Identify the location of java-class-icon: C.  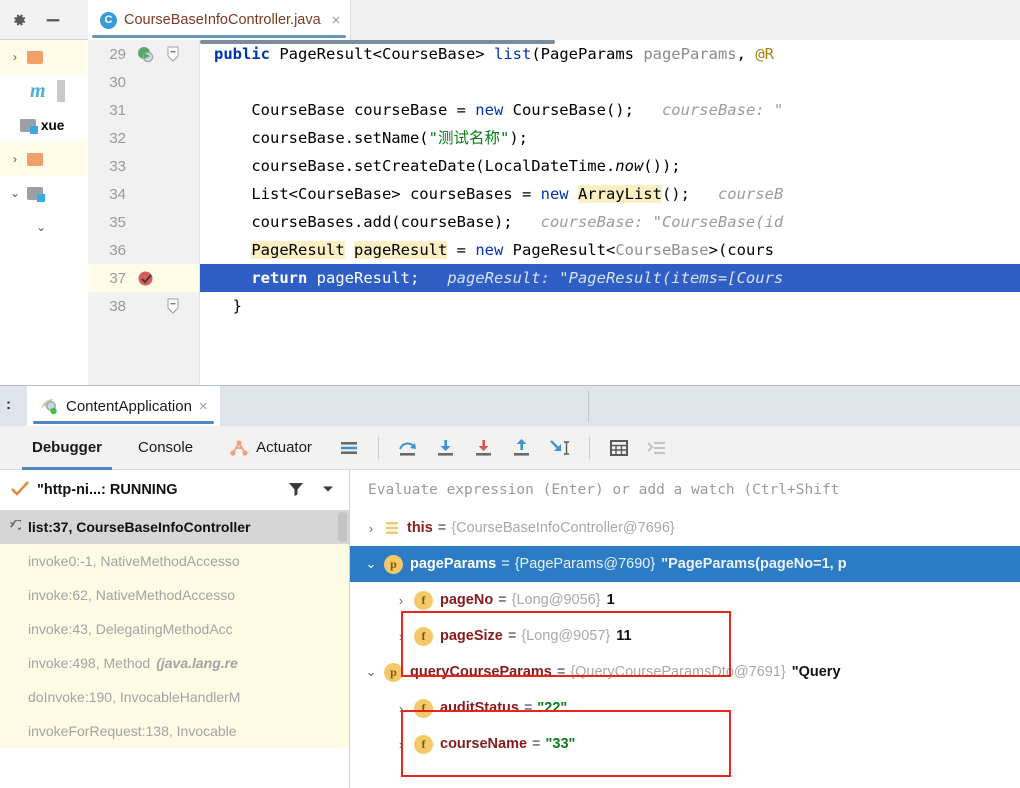
(108, 20).